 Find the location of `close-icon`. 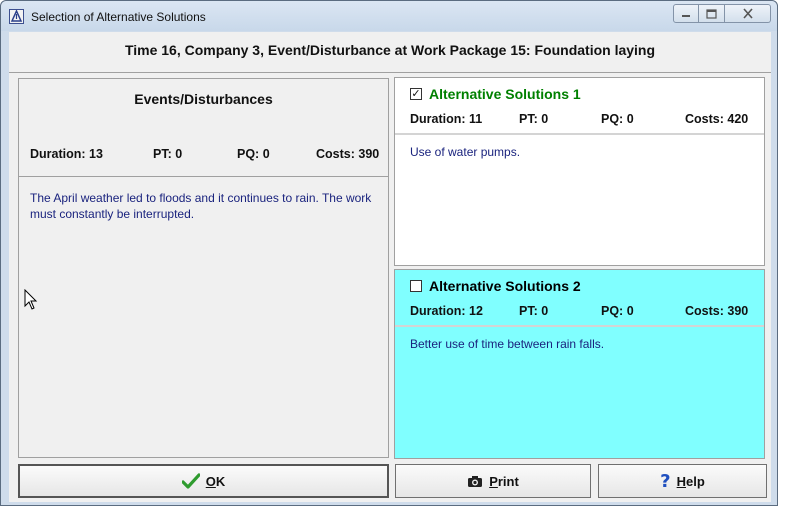

close-icon is located at coordinates (747, 13).